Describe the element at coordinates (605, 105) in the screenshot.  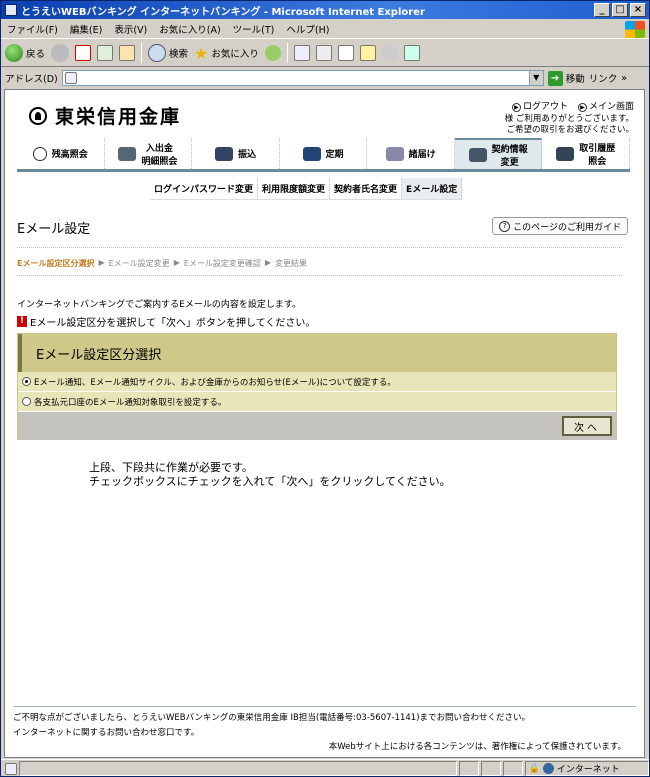
I see `main-screen-link: ▶ メイン画面` at that location.